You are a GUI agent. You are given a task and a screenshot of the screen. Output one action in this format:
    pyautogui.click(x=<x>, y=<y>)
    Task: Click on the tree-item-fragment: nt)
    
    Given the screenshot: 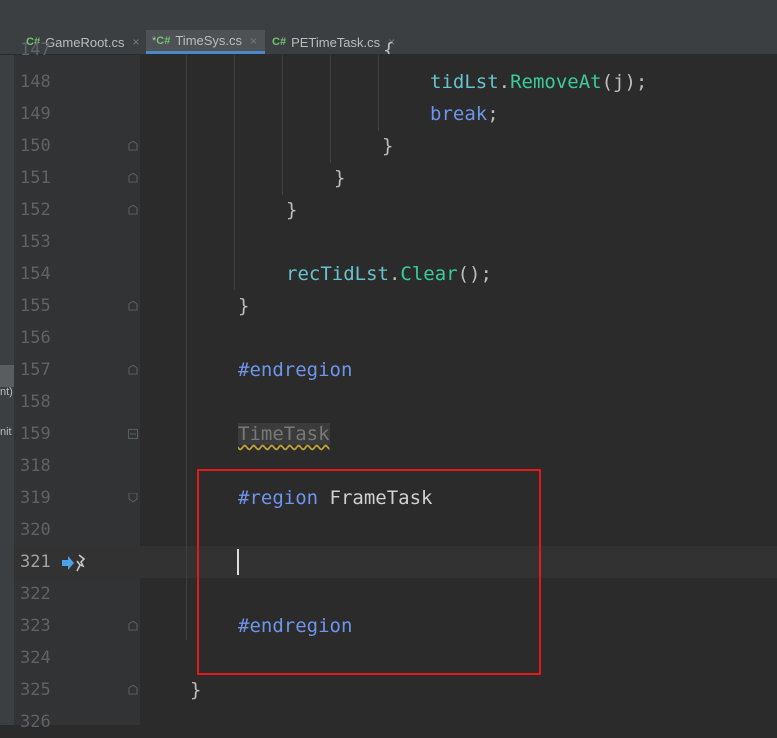 What is the action you would take?
    pyautogui.click(x=6, y=392)
    